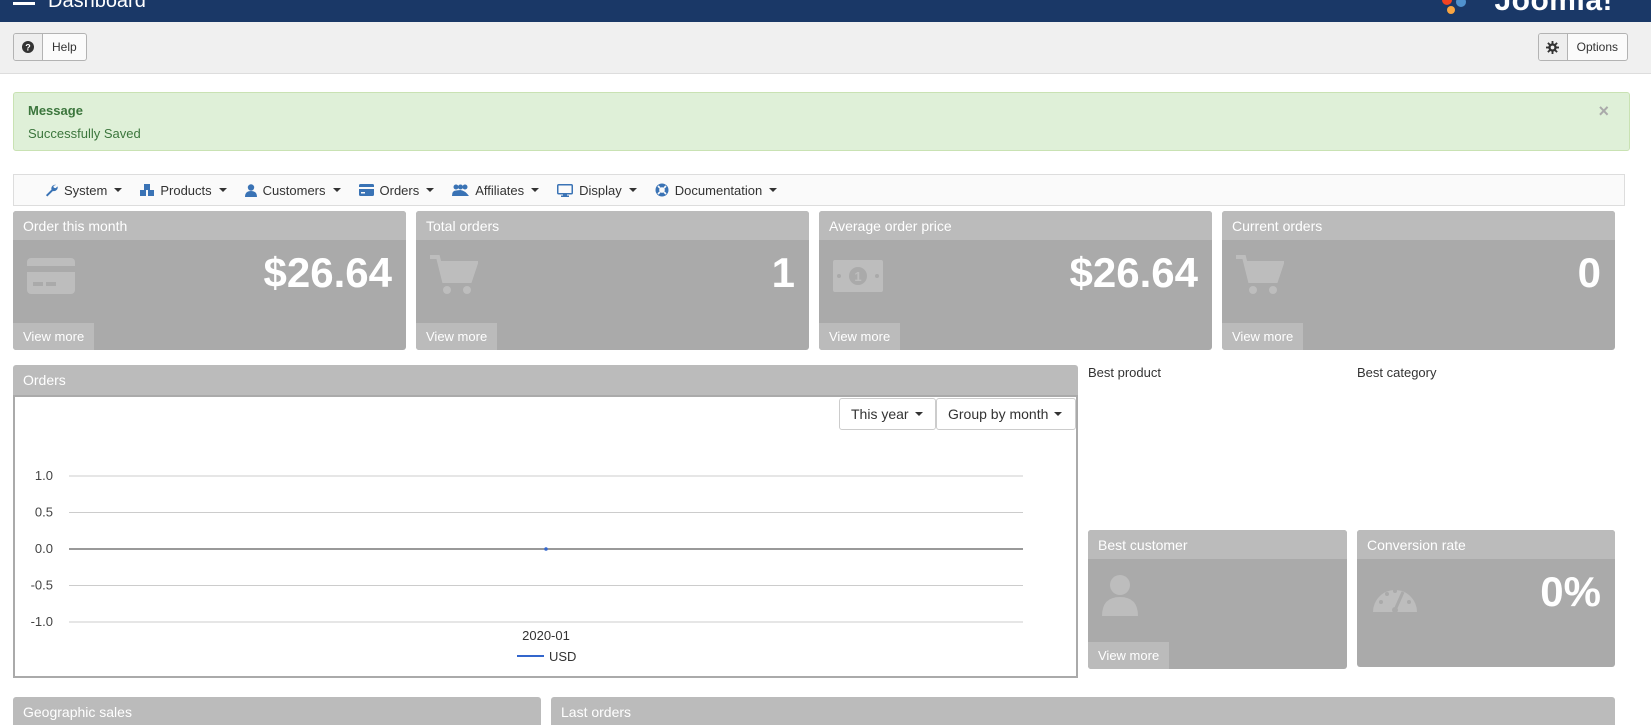 This screenshot has height=725, width=1651. What do you see at coordinates (1486, 598) in the screenshot?
I see `conversion-rate-card: Conversion rate 0%` at bounding box center [1486, 598].